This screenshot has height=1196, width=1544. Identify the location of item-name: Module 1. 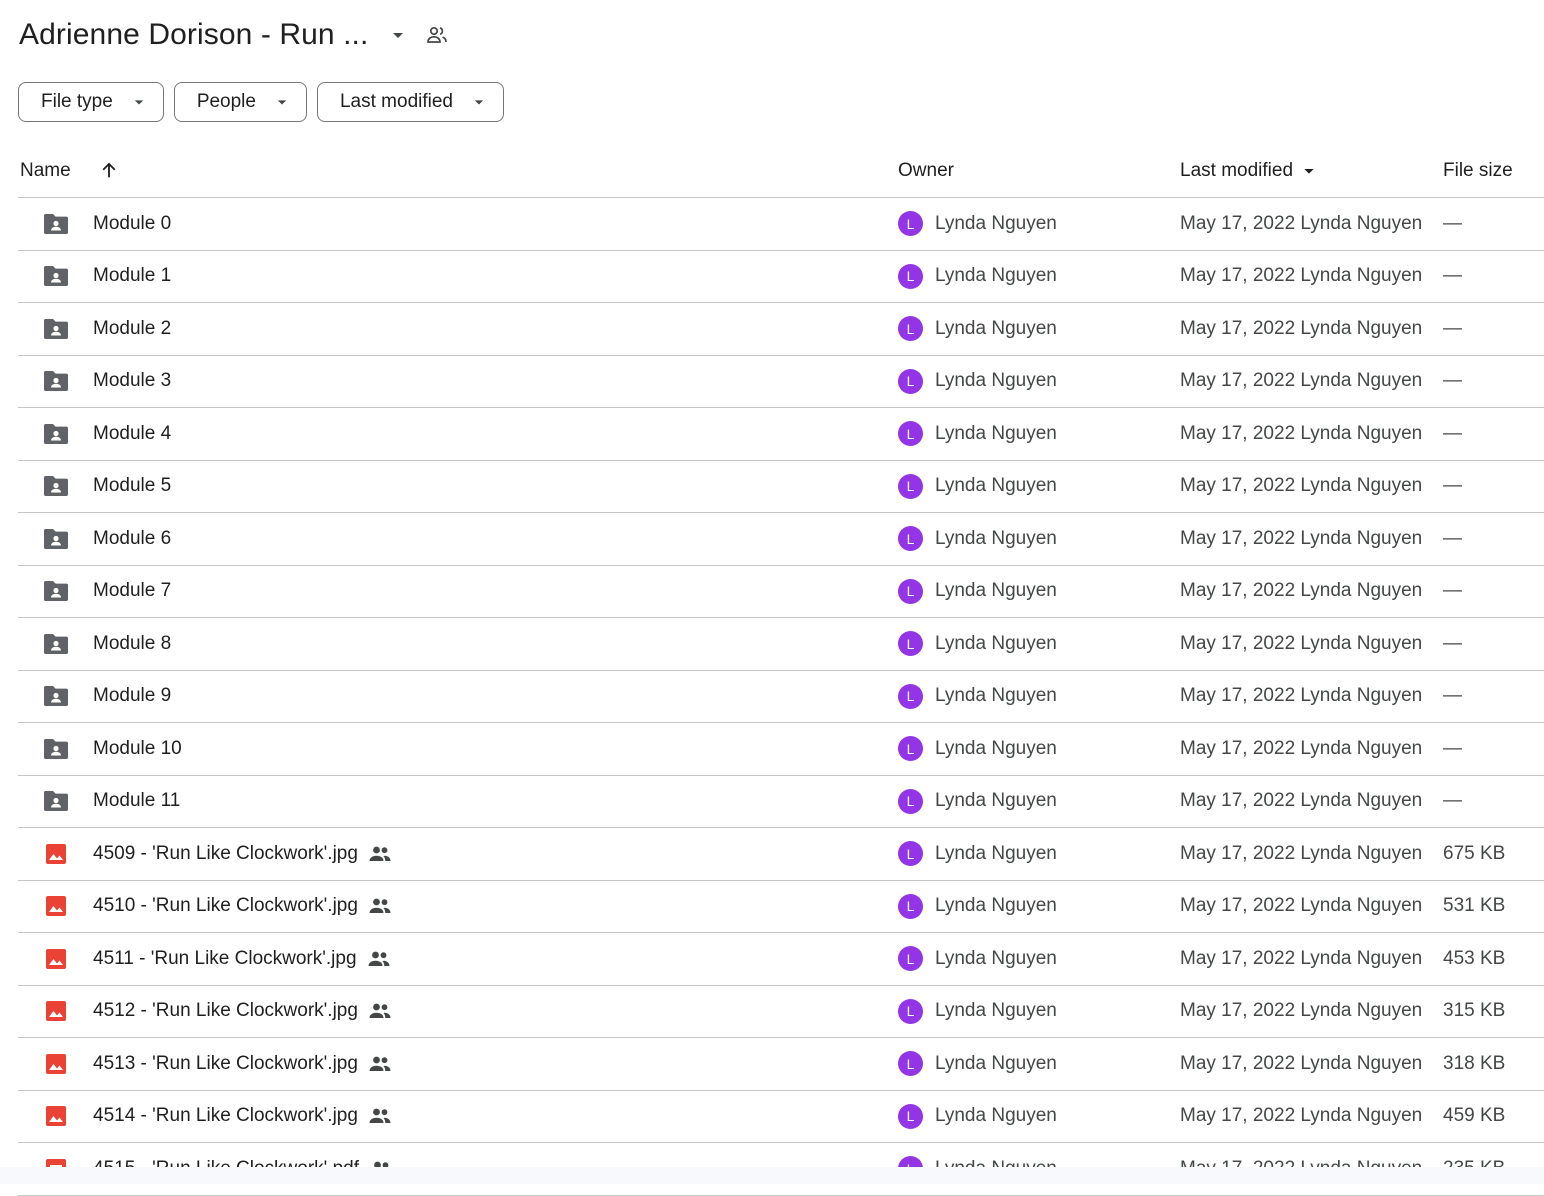
(132, 276).